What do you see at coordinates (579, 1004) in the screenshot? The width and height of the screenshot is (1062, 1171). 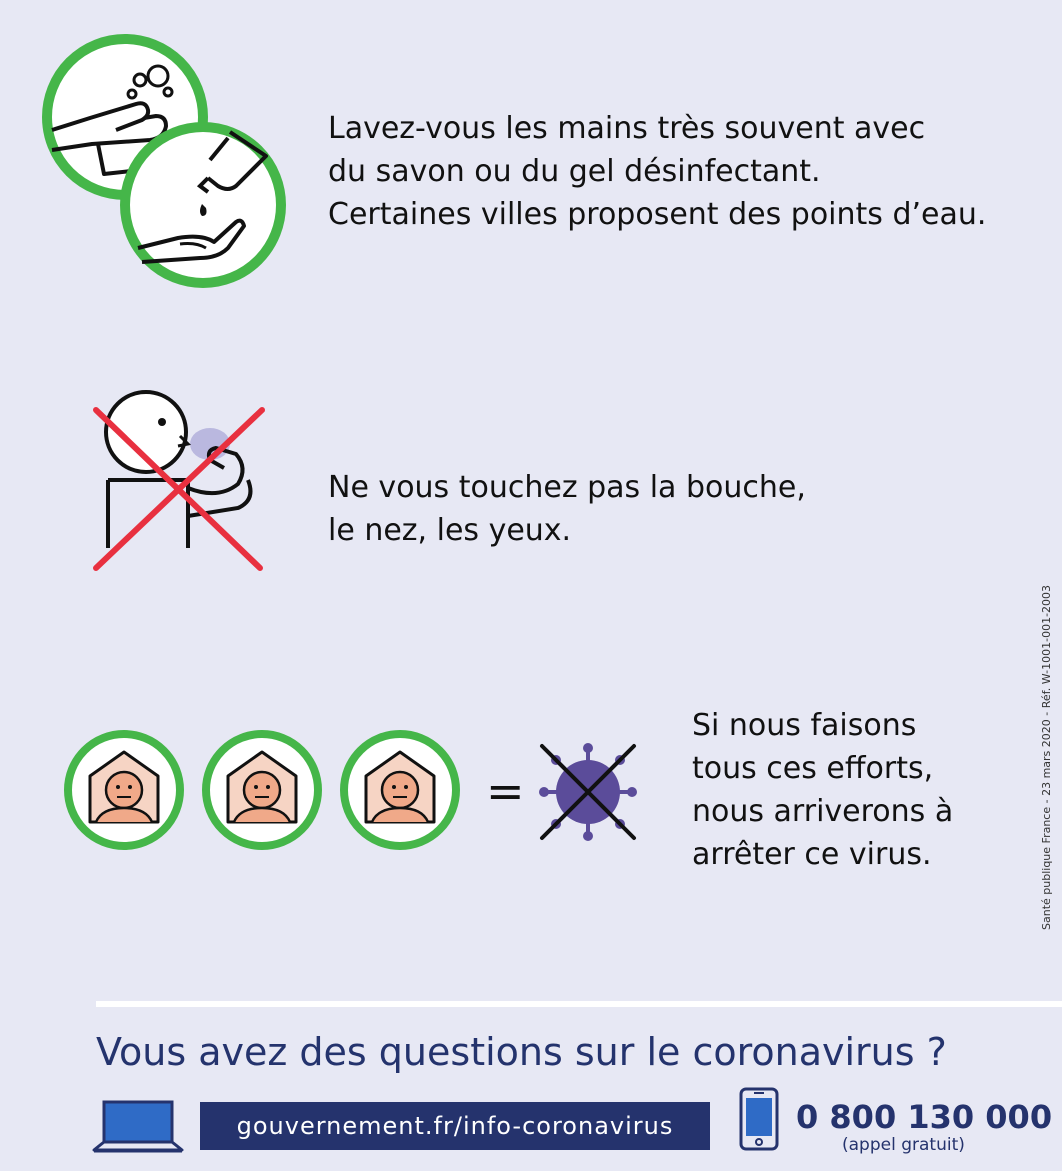 I see `footer-divider` at bounding box center [579, 1004].